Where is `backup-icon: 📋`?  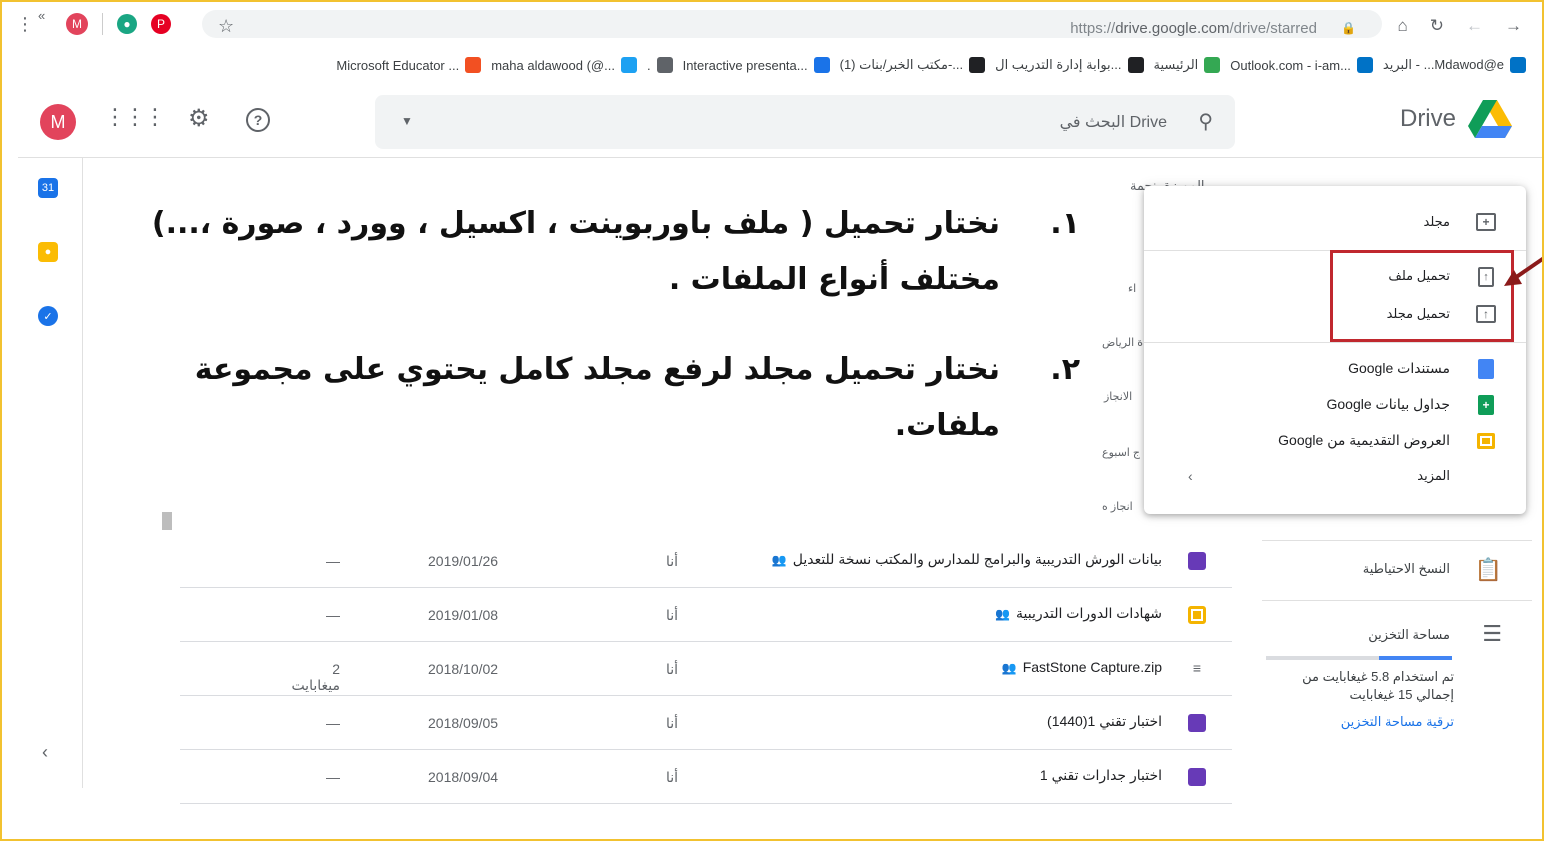
backup-icon: 📋 is located at coordinates (1488, 569).